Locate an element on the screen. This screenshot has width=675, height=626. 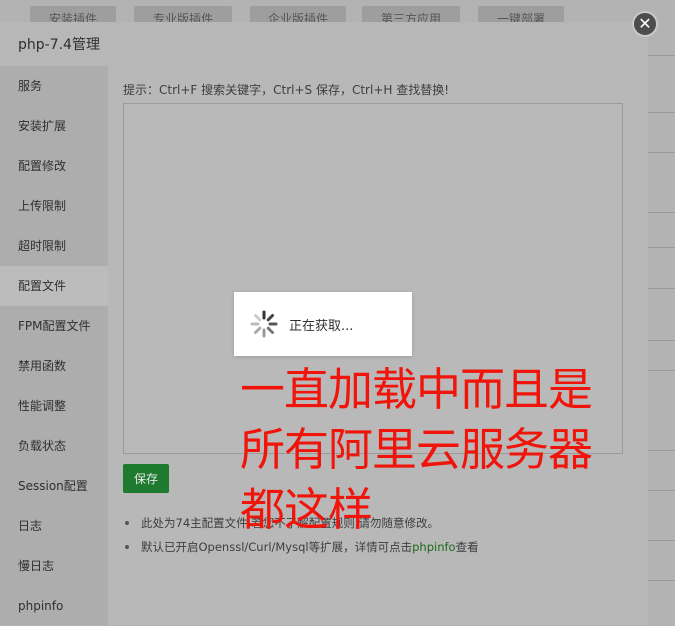
sidebar-item-config-modify: 配置修改 is located at coordinates (54, 166).